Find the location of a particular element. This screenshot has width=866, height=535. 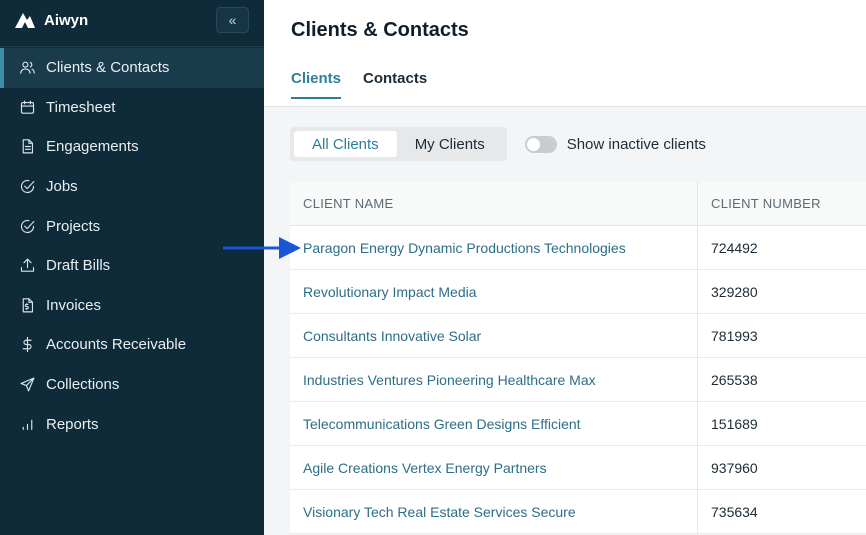

sidebar-item-label: Projects is located at coordinates (73, 226).